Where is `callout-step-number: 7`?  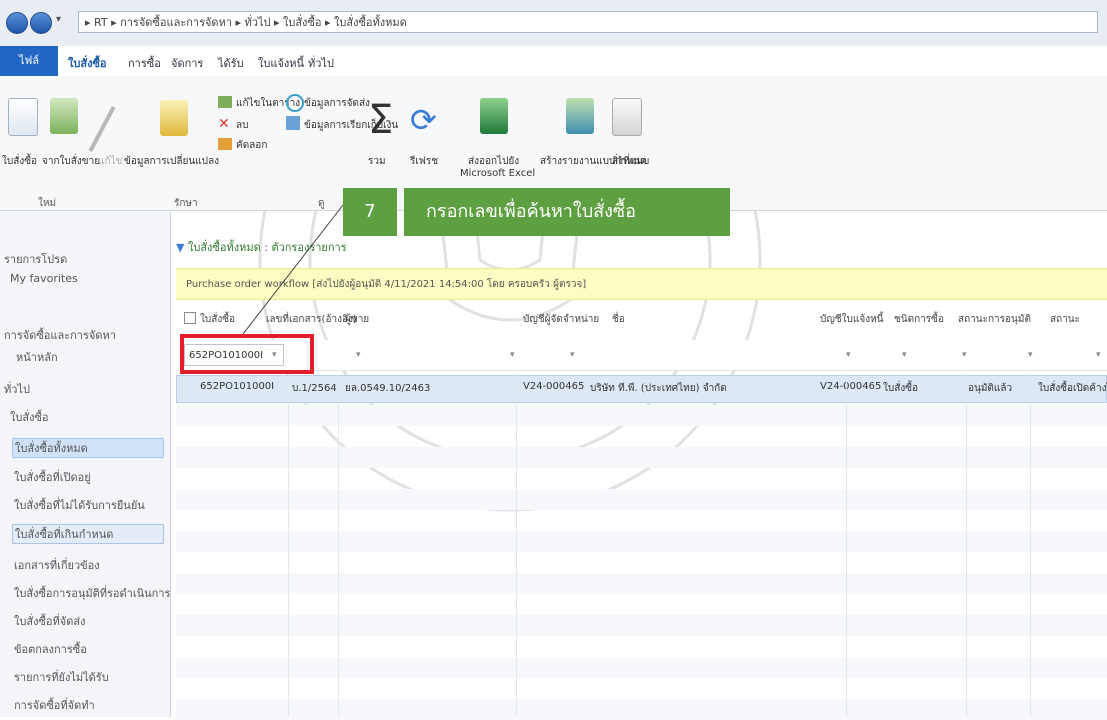
callout-step-number: 7 is located at coordinates (370, 212).